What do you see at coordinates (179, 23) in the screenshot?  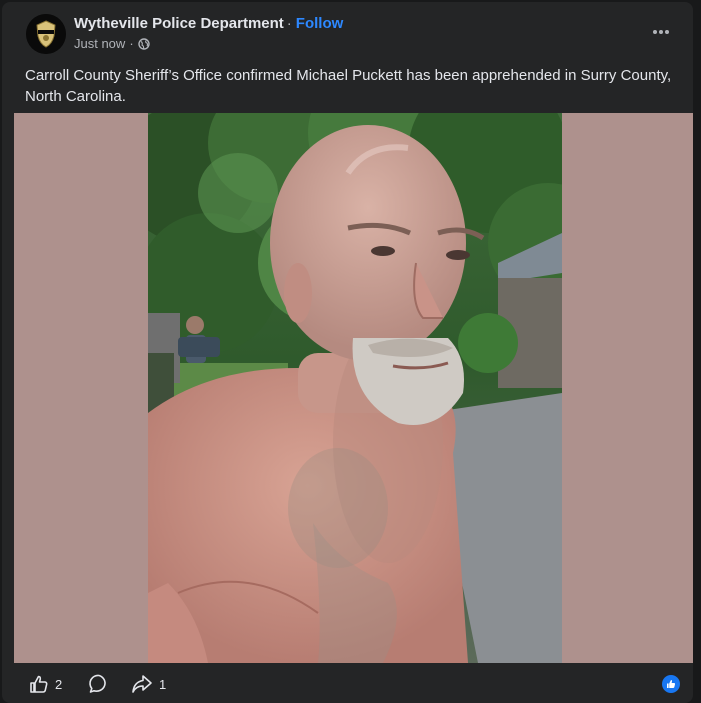 I see `page-name-link: Wytheville Police Department` at bounding box center [179, 23].